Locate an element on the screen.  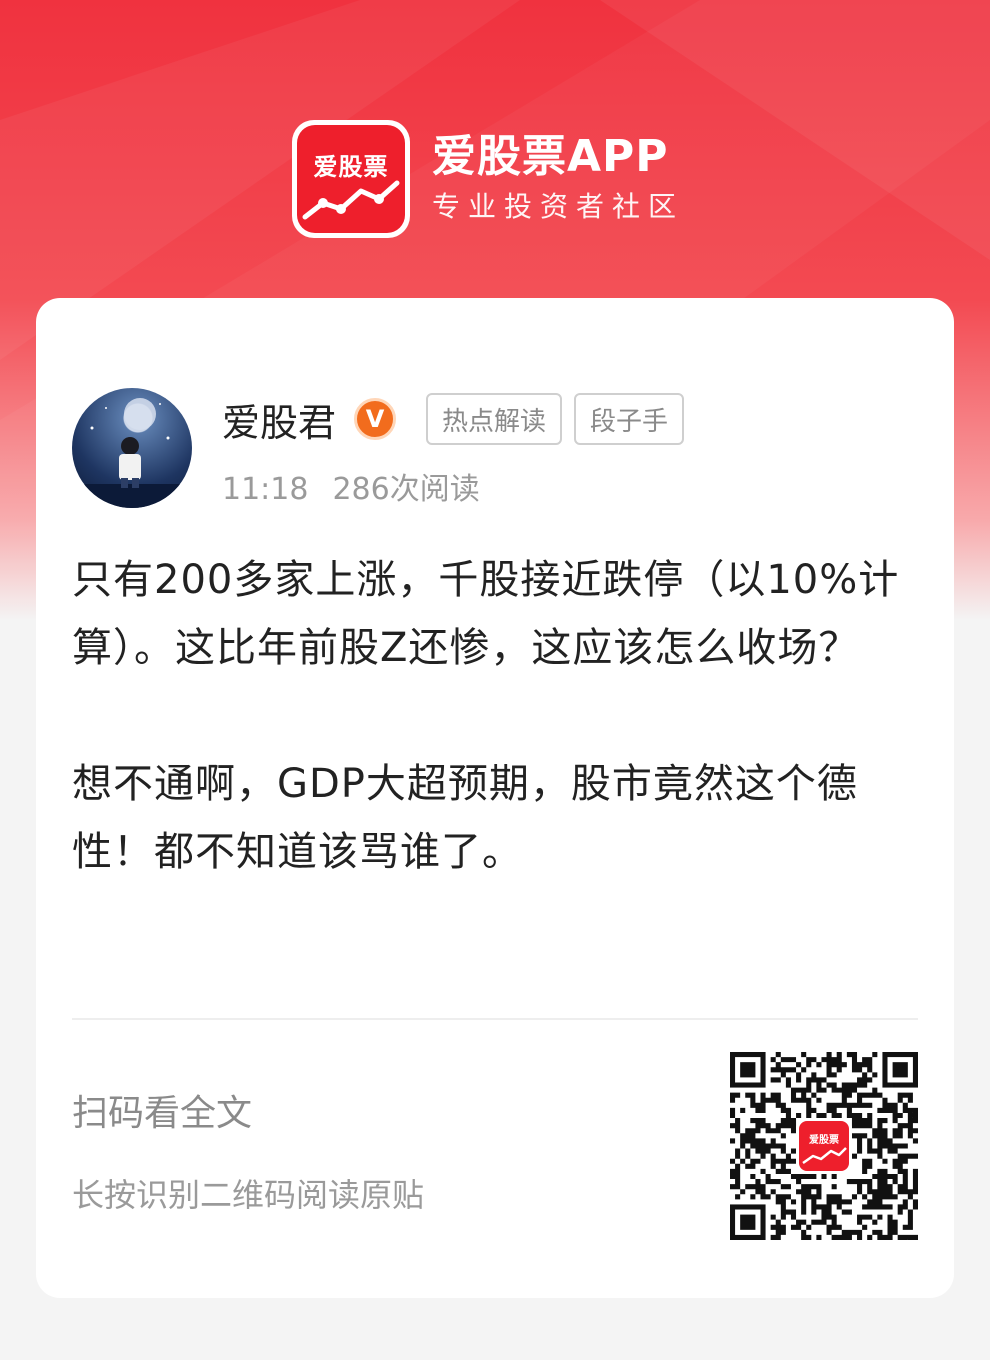
post-meta: 11:18 286次阅读 is located at coordinates (351, 486).